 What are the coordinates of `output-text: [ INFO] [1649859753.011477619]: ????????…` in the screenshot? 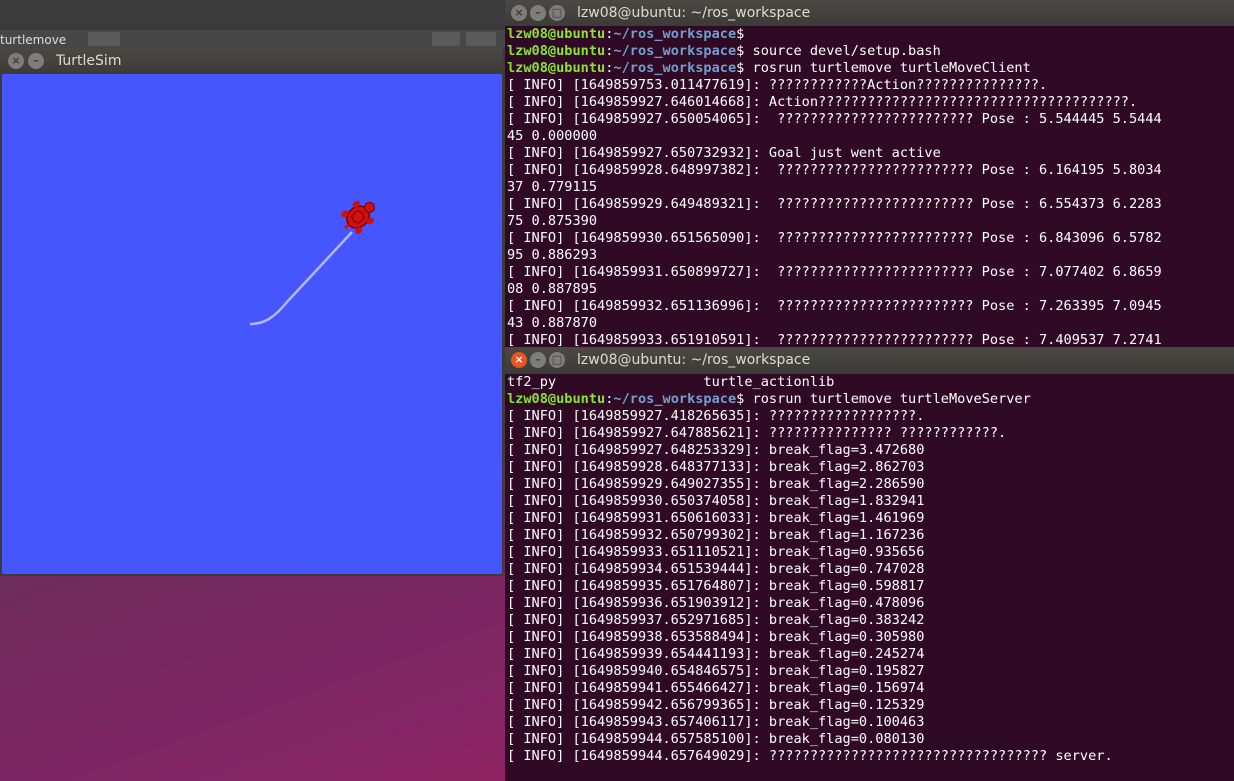 It's located at (777, 85).